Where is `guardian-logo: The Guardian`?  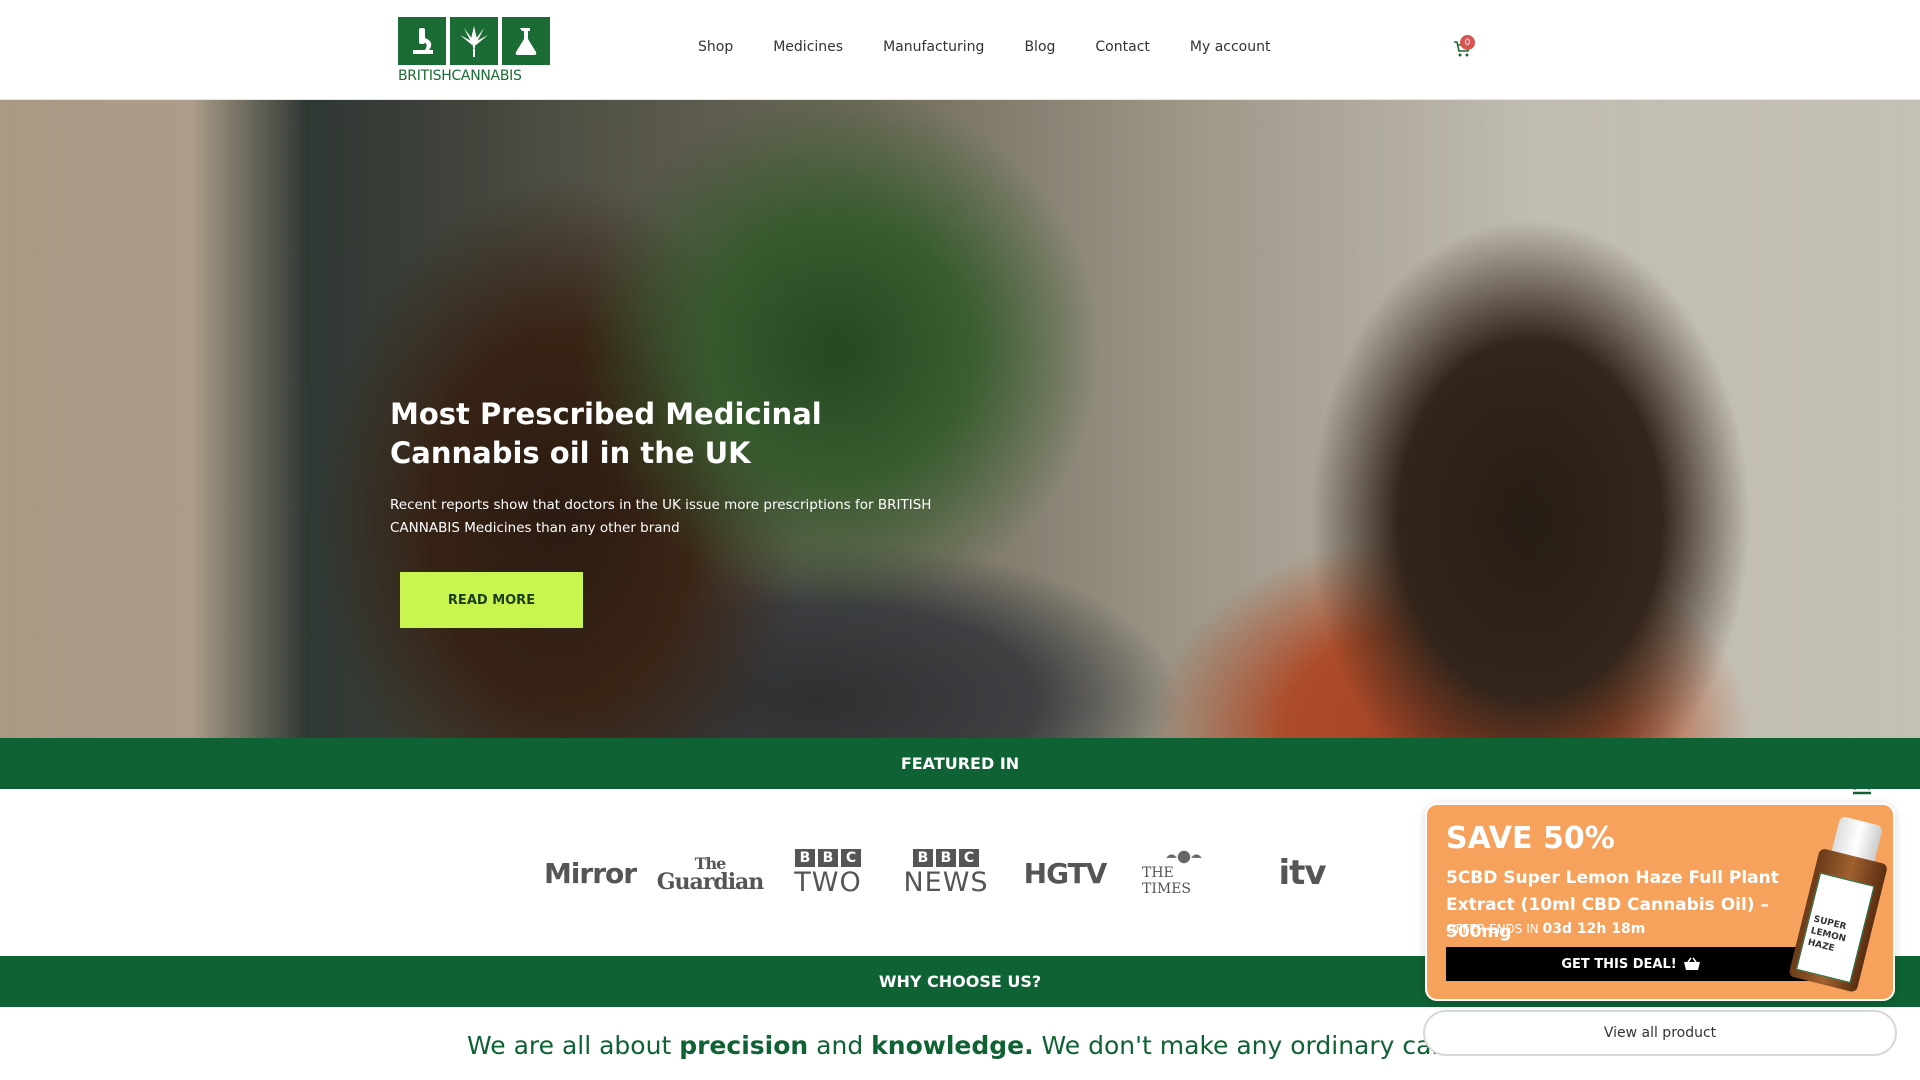
guardian-logo: The Guardian is located at coordinates (711, 873).